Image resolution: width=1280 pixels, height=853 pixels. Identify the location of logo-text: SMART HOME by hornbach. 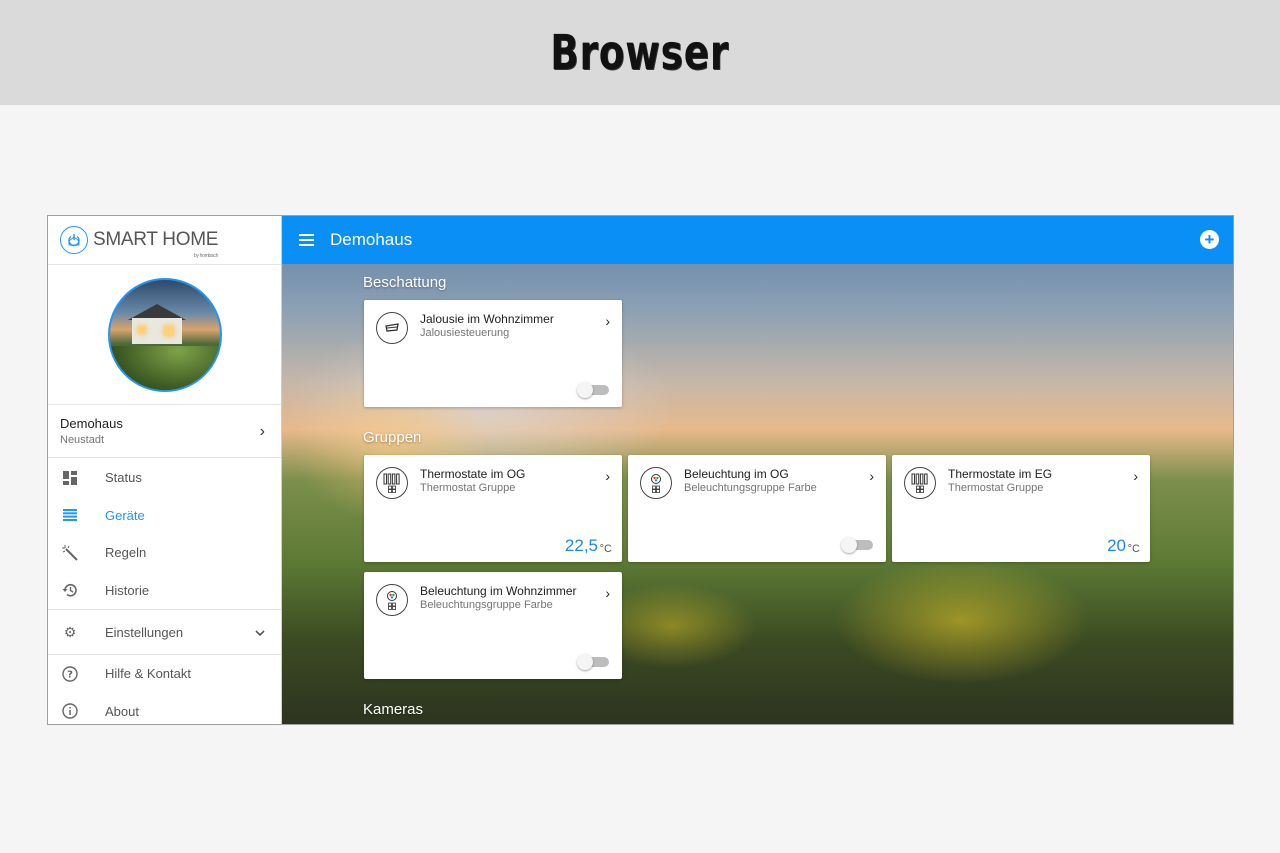
(156, 244).